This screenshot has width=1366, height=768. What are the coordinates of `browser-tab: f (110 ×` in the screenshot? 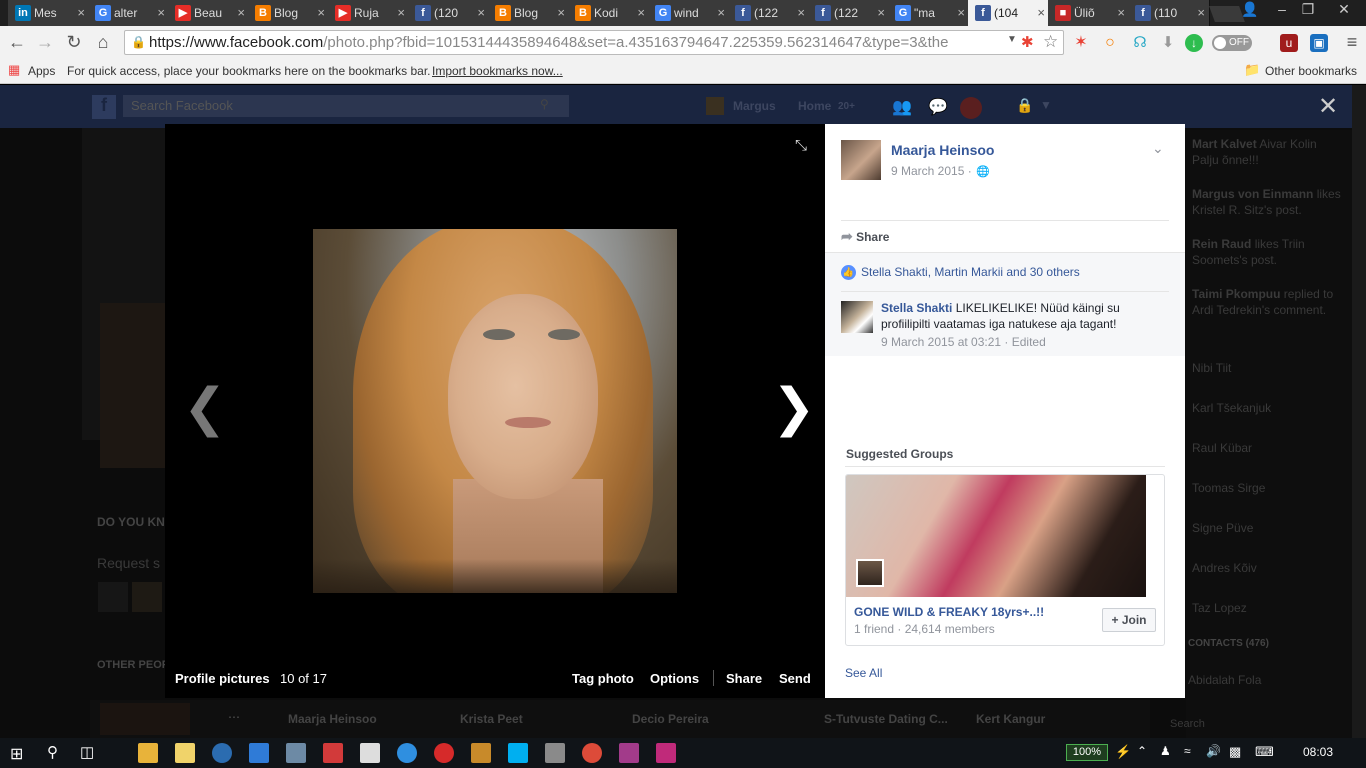 It's located at (1169, 13).